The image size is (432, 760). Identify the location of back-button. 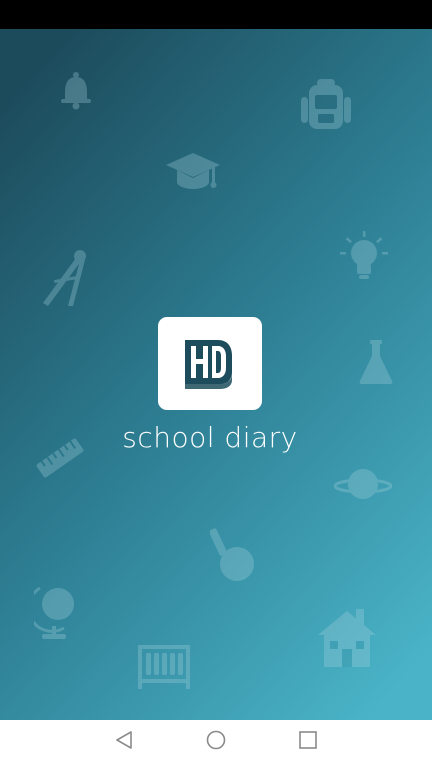
(124, 740).